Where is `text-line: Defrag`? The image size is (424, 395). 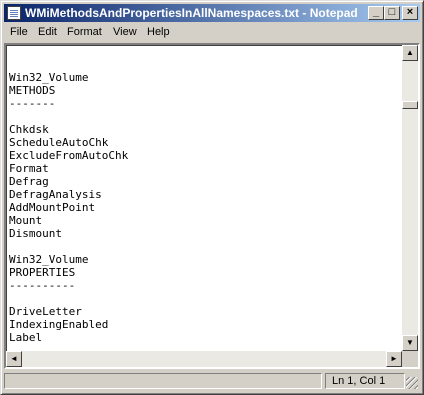 text-line: Defrag is located at coordinates (29, 181).